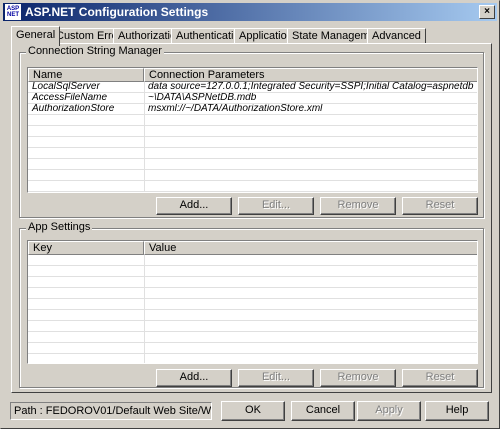 The image size is (500, 429). I want to click on connection-remove-button: Remove, so click(358, 206).